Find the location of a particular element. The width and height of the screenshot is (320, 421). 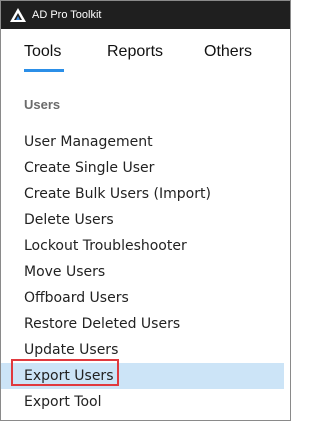

menu-item-user-management: User Management is located at coordinates (142, 142).